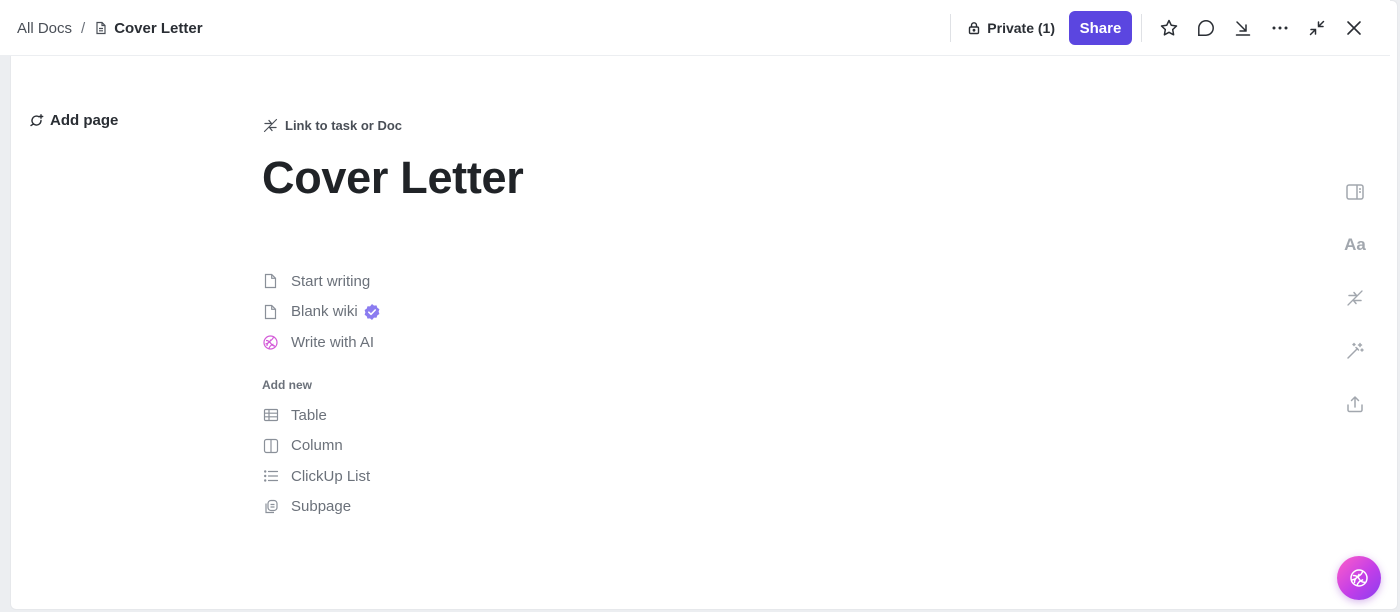 Image resolution: width=1400 pixels, height=612 pixels. Describe the element at coordinates (1205, 28) in the screenshot. I see `comment-icon` at that location.